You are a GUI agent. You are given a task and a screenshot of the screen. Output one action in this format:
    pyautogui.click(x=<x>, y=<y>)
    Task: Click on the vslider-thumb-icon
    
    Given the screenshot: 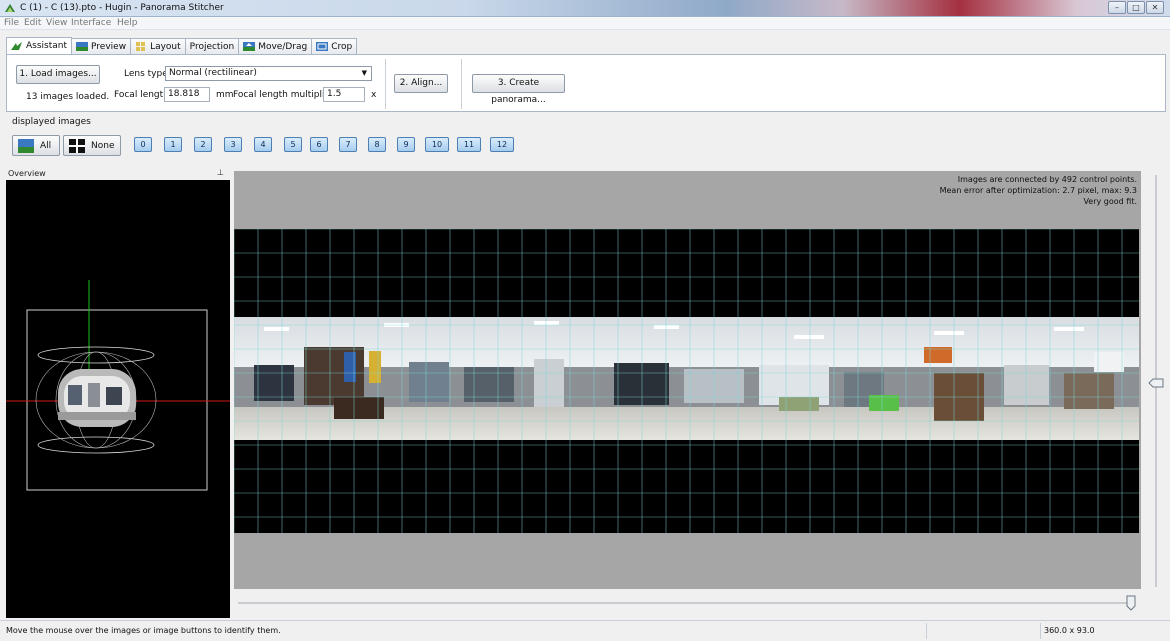 What is the action you would take?
    pyautogui.click(x=1156, y=383)
    